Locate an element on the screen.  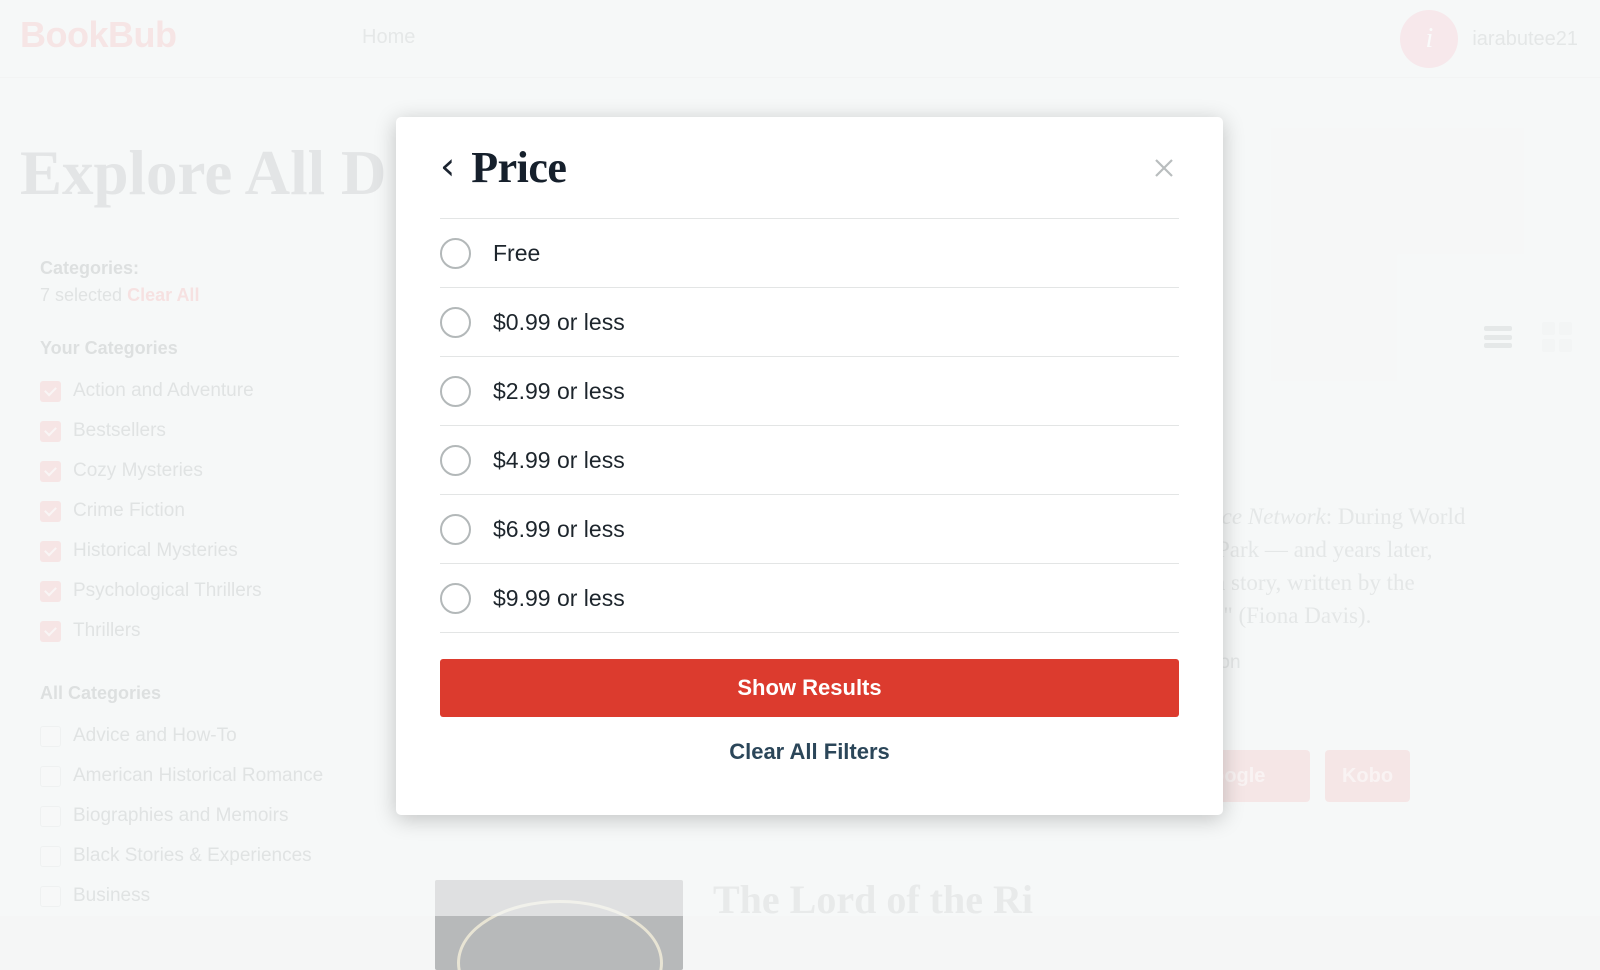
price-option-row: $4.99 or less is located at coordinates (809, 460).